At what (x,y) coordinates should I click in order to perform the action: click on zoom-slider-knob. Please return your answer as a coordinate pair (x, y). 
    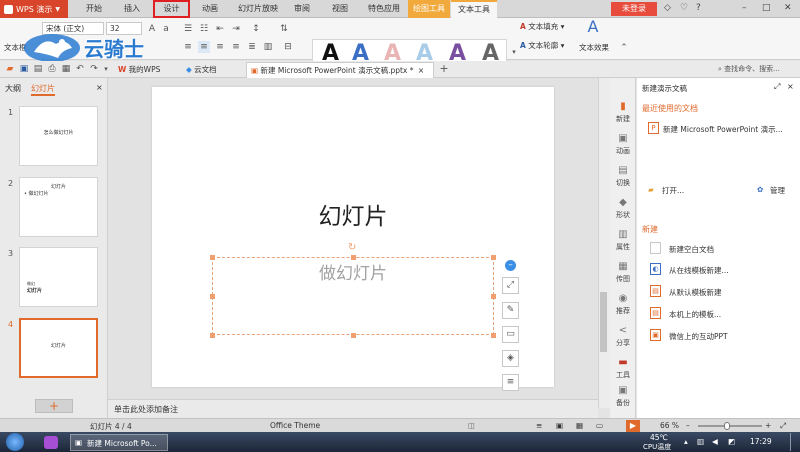
    Looking at the image, I should click on (726, 426).